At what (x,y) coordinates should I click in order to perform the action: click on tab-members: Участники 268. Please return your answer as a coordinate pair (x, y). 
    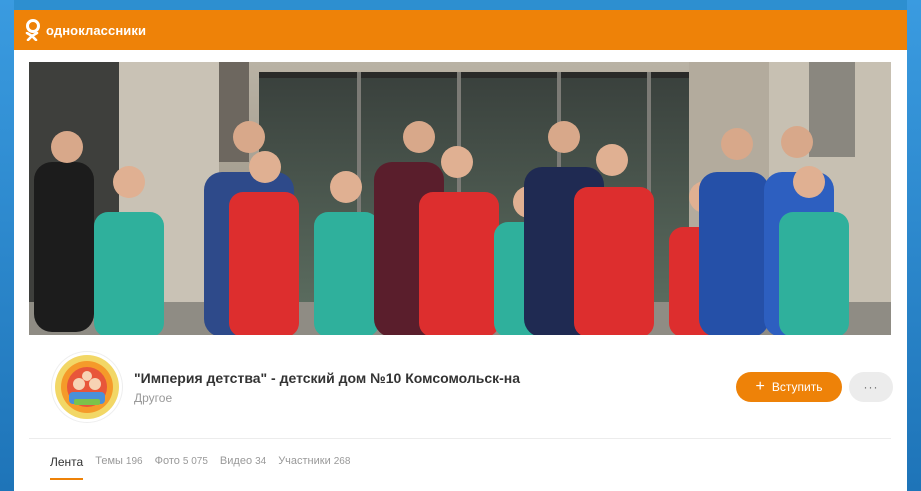
    Looking at the image, I should click on (314, 462).